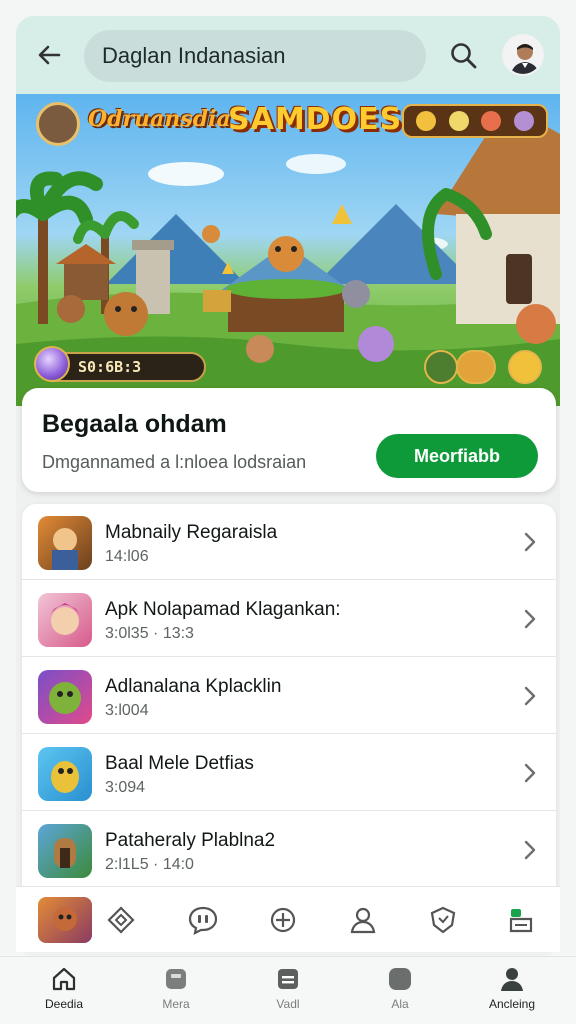 This screenshot has width=576, height=1024. I want to click on quick-actions-bar, so click(288, 919).